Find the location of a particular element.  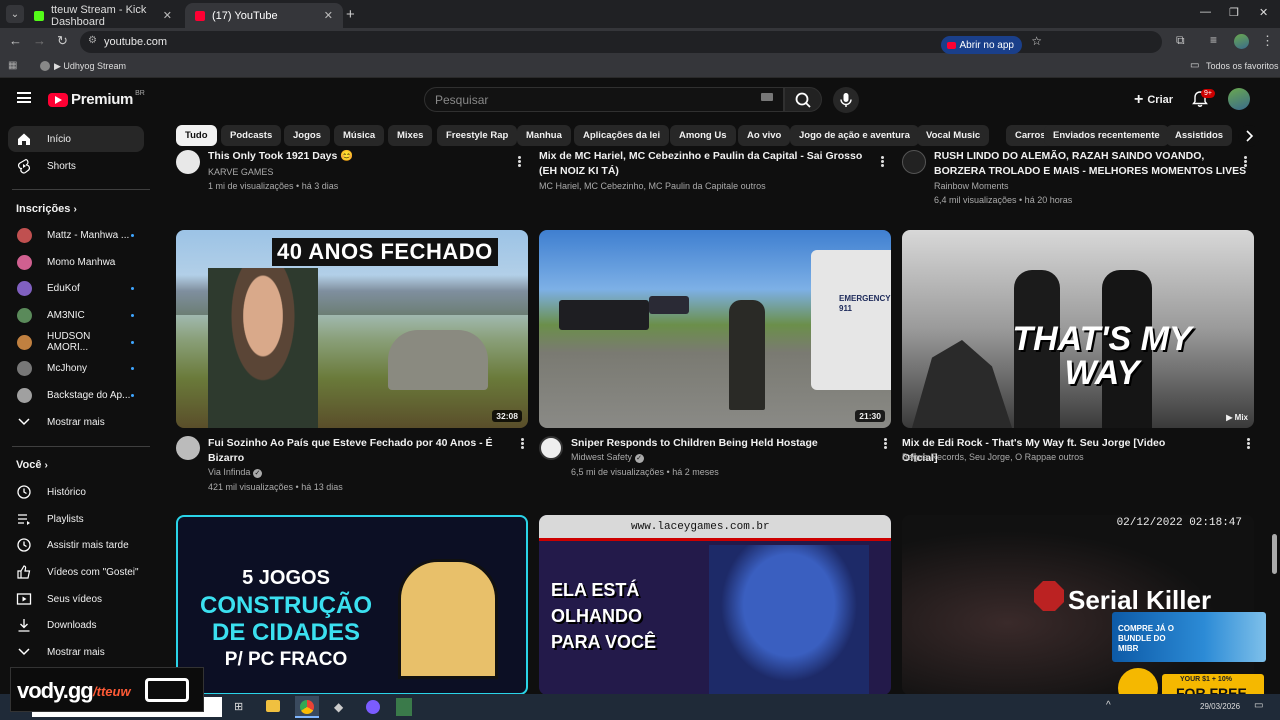

star-icon: ☆ is located at coordinates (1036, 41).